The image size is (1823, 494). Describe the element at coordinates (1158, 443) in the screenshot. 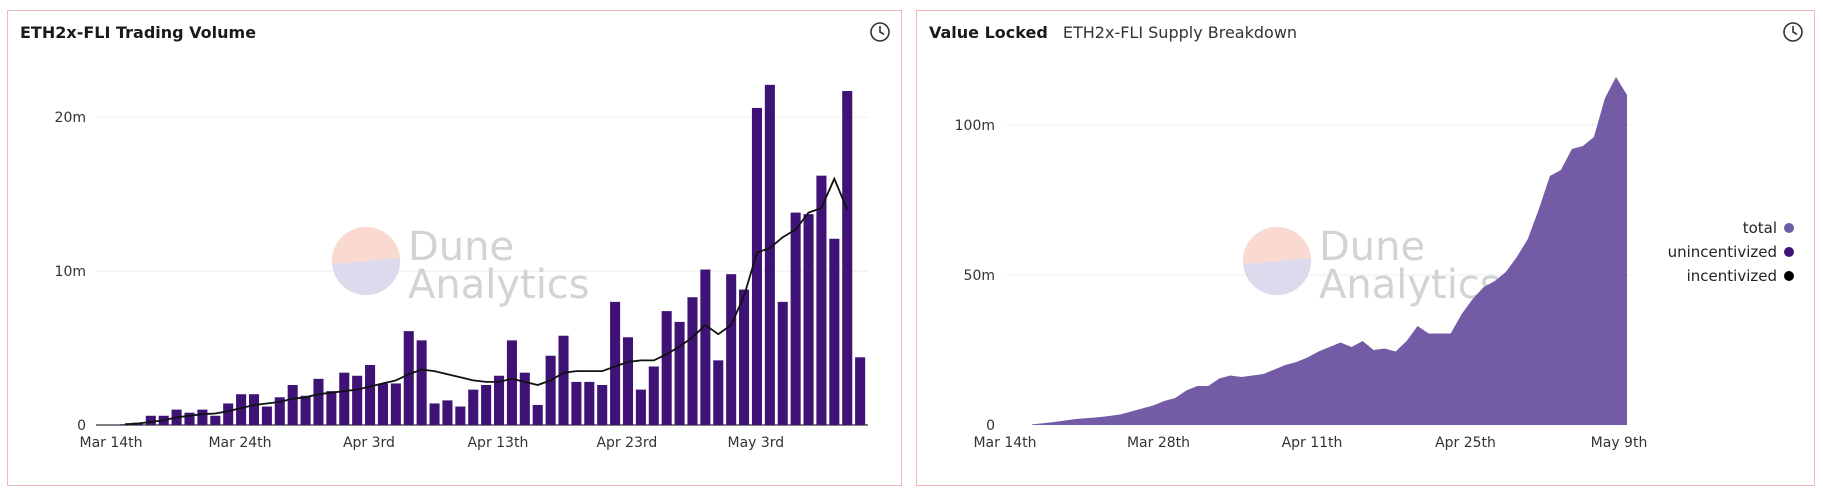

I see `x-tick-label: Mar 28th` at that location.